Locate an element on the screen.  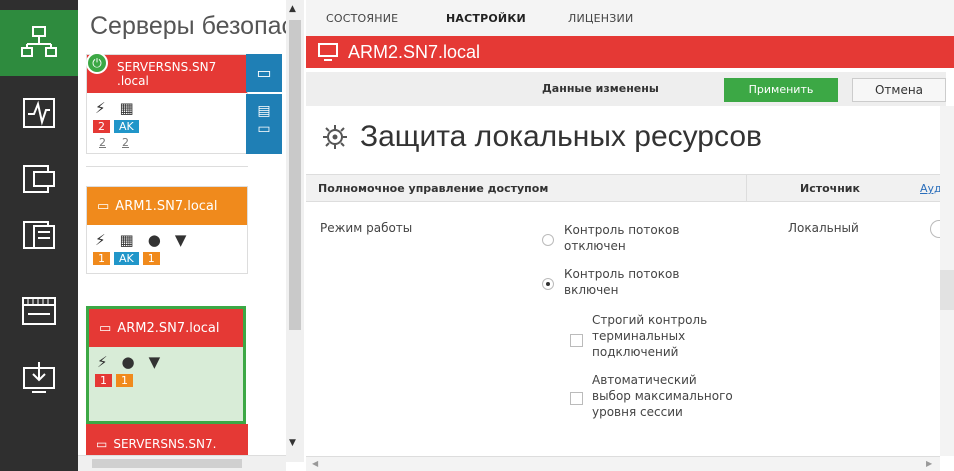
server-card: ▭ ARM1.SN7.local ⚡ ▦ ● ▼ 1 AK 1 is located at coordinates (167, 230).